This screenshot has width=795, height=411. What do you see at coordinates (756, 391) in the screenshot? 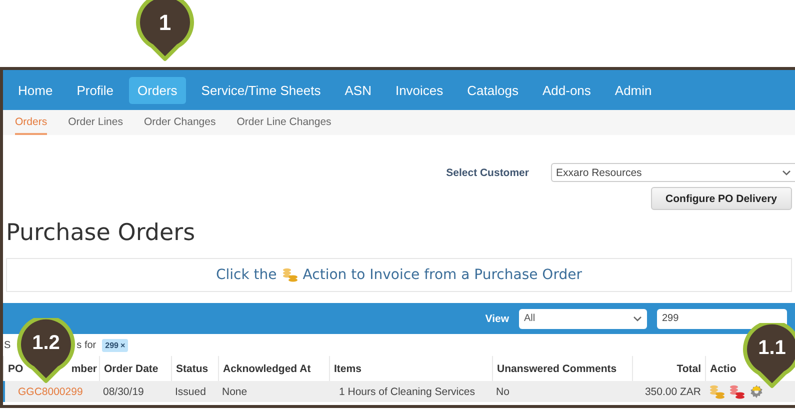
I see `gear-icon` at bounding box center [756, 391].